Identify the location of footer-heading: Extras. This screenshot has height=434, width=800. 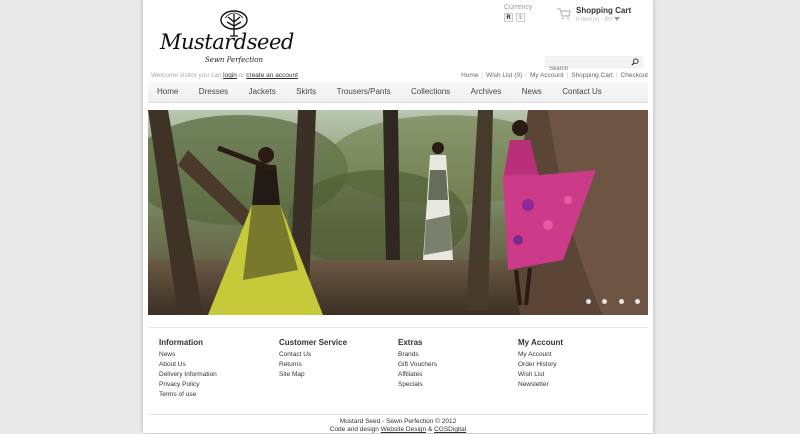
(410, 342).